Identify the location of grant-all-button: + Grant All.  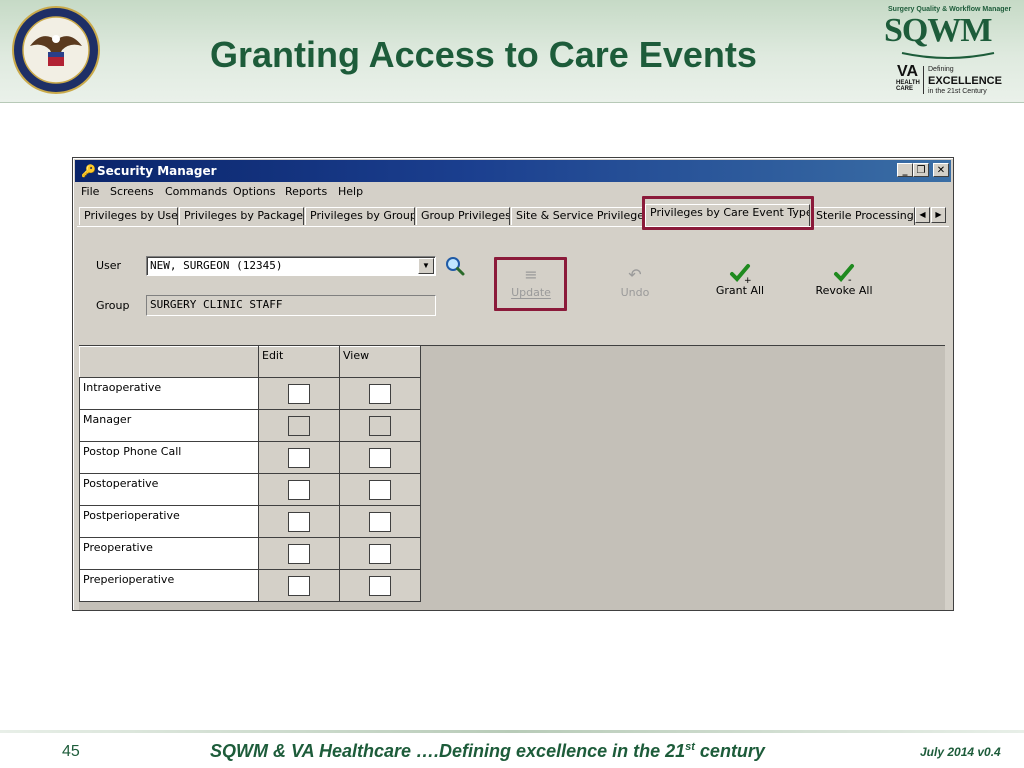
(740, 280).